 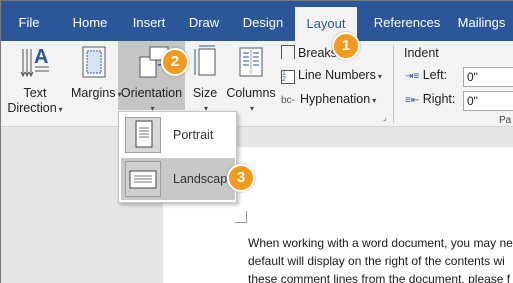 What do you see at coordinates (488, 77) in the screenshot?
I see `indent-left-input: 0"` at bounding box center [488, 77].